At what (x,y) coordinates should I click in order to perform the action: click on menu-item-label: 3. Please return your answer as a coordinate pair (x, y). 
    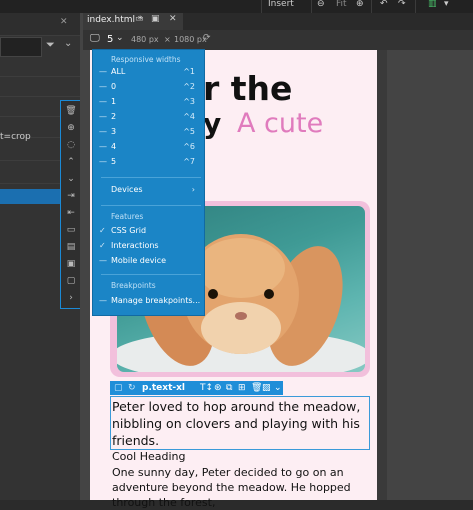
    Looking at the image, I should click on (114, 131).